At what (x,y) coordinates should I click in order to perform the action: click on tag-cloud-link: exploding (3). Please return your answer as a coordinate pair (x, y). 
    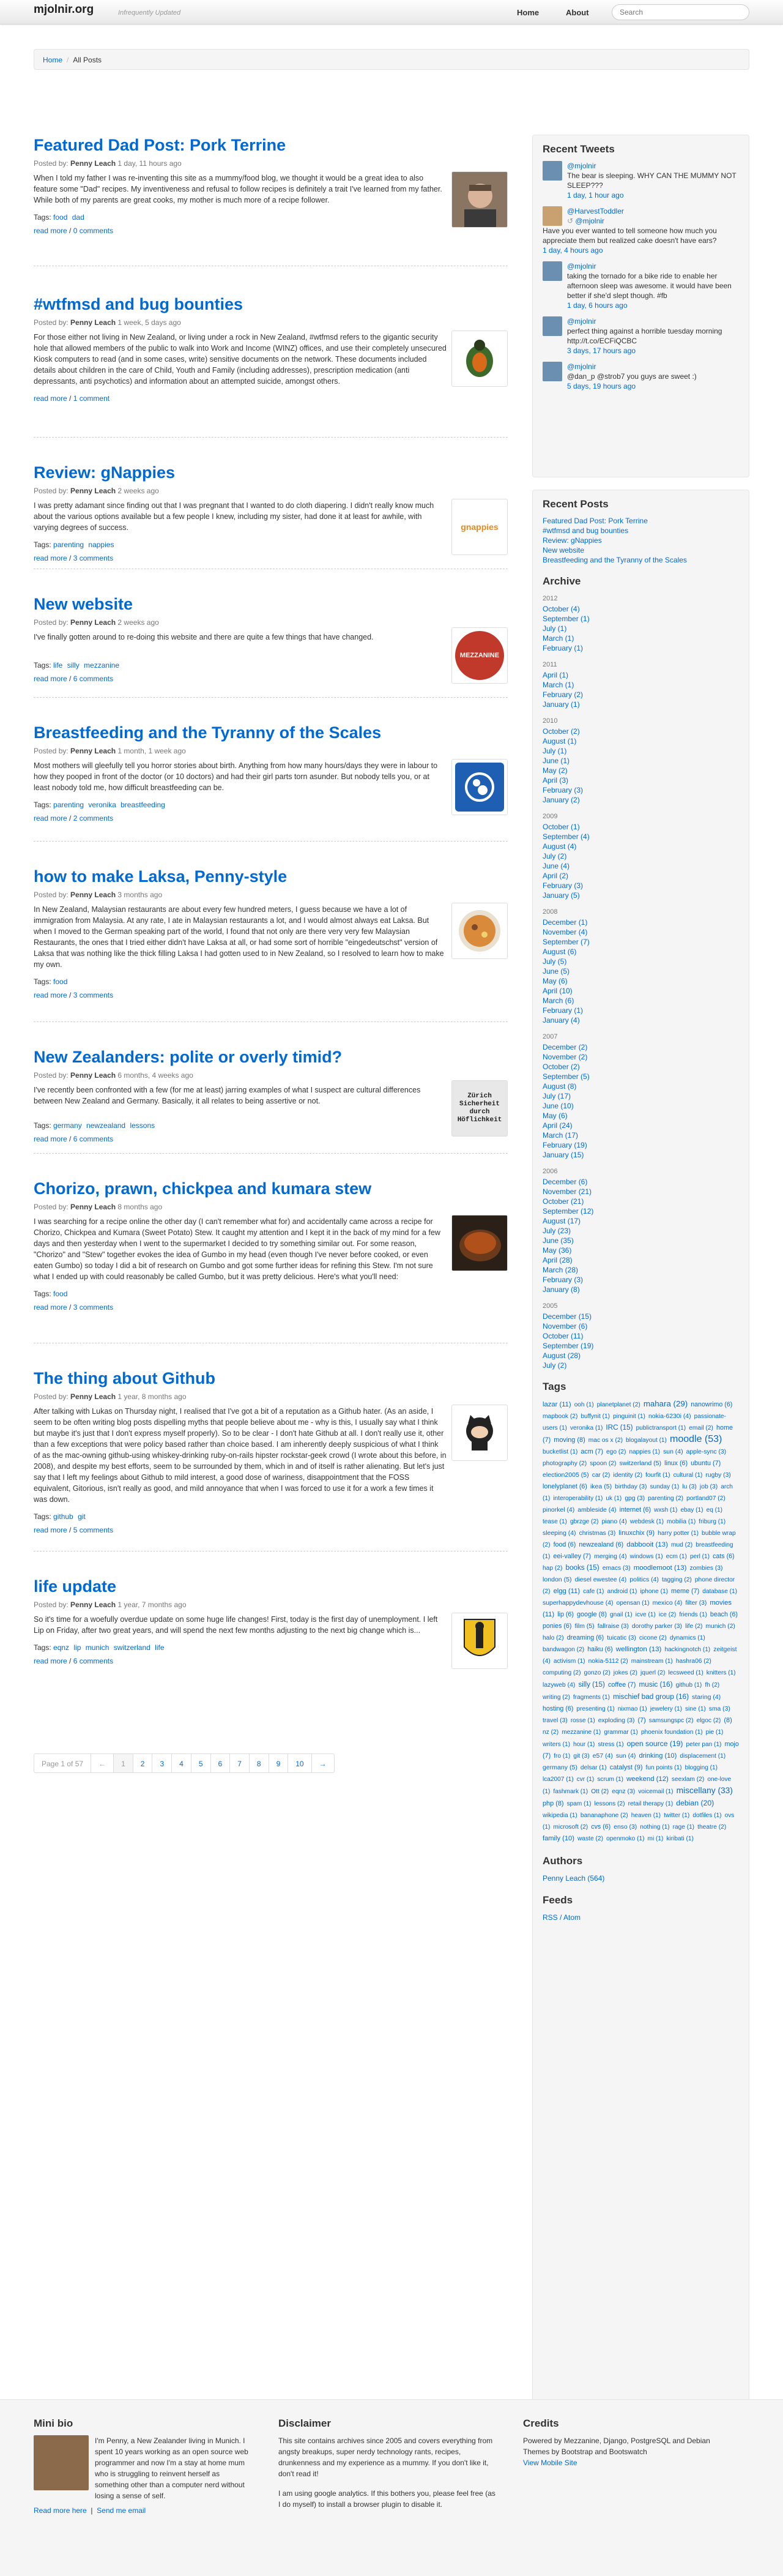
    Looking at the image, I should click on (616, 1720).